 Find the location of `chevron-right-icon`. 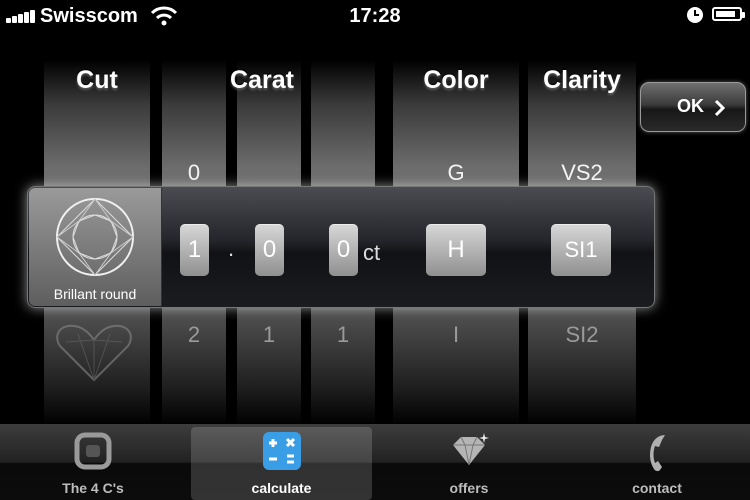

chevron-right-icon is located at coordinates (720, 108).